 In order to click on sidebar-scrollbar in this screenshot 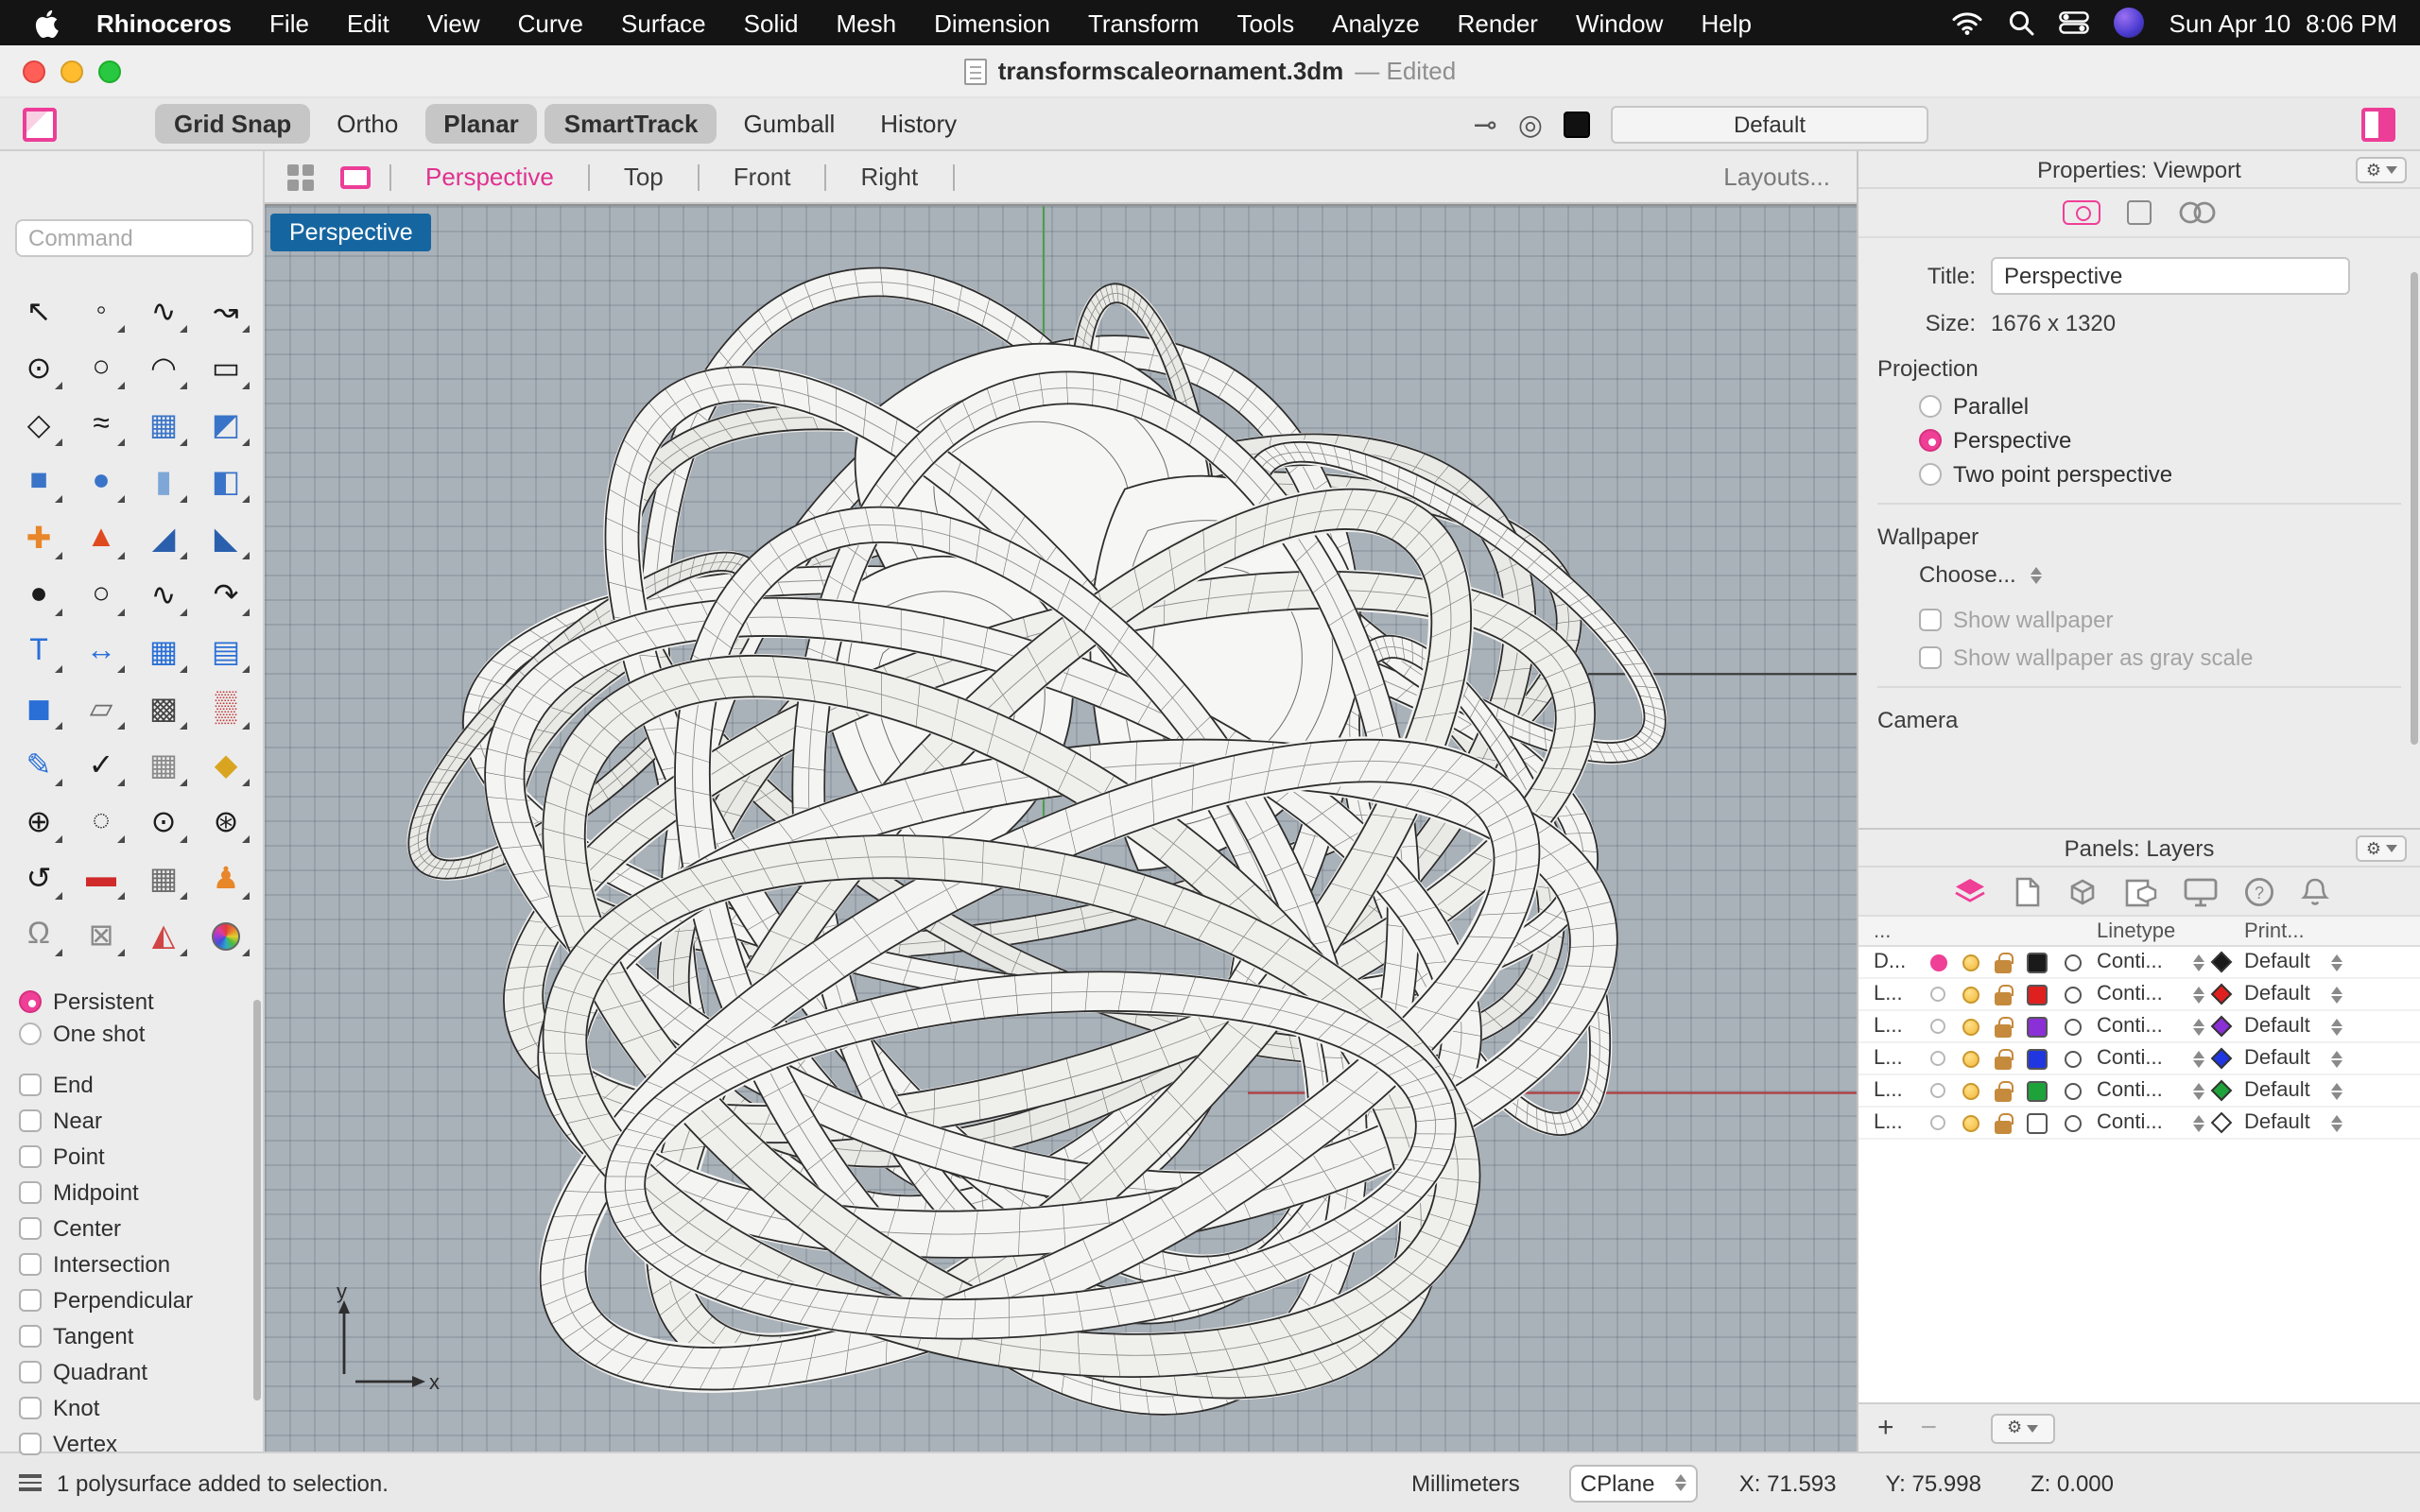, I will do `click(257, 1200)`.